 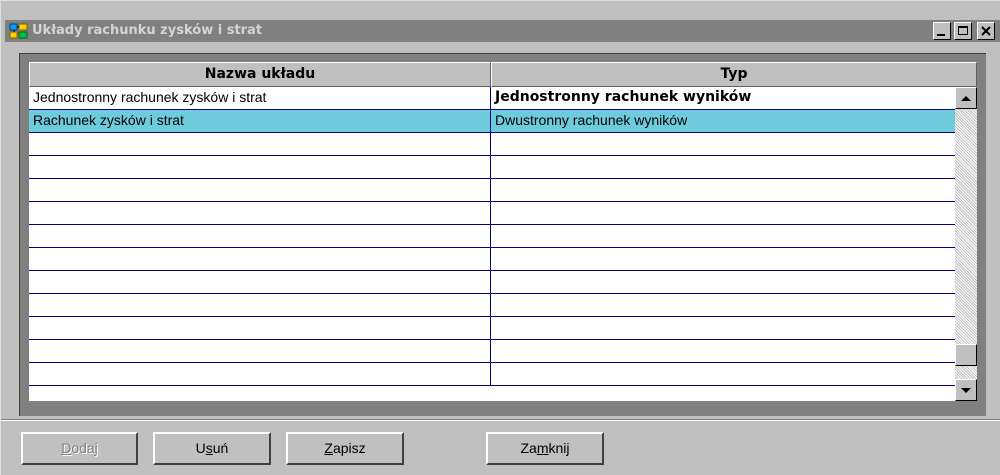 I want to click on arrow-up-icon, so click(x=966, y=98).